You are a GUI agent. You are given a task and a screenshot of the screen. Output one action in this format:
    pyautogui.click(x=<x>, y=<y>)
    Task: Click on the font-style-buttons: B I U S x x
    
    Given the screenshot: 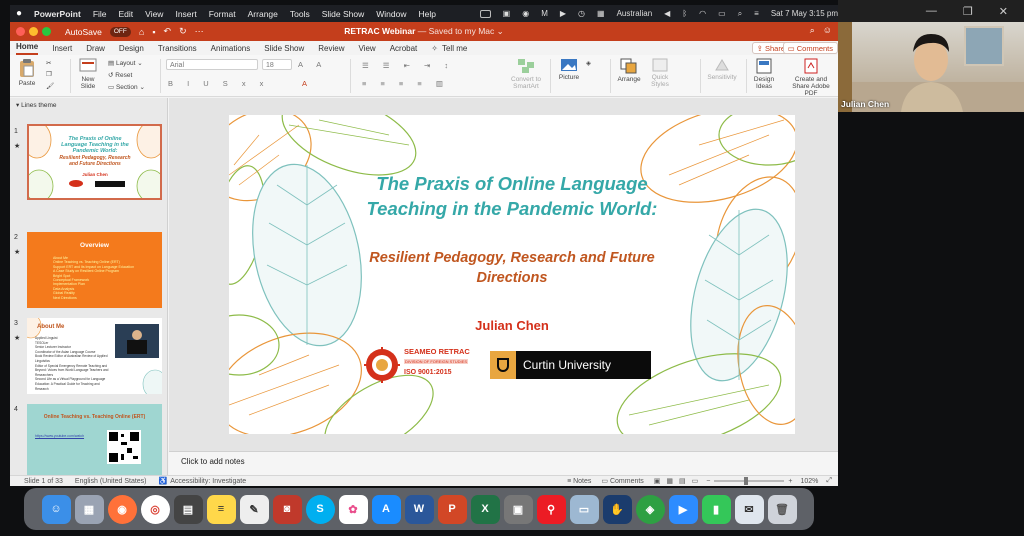 What is the action you would take?
    pyautogui.click(x=218, y=83)
    